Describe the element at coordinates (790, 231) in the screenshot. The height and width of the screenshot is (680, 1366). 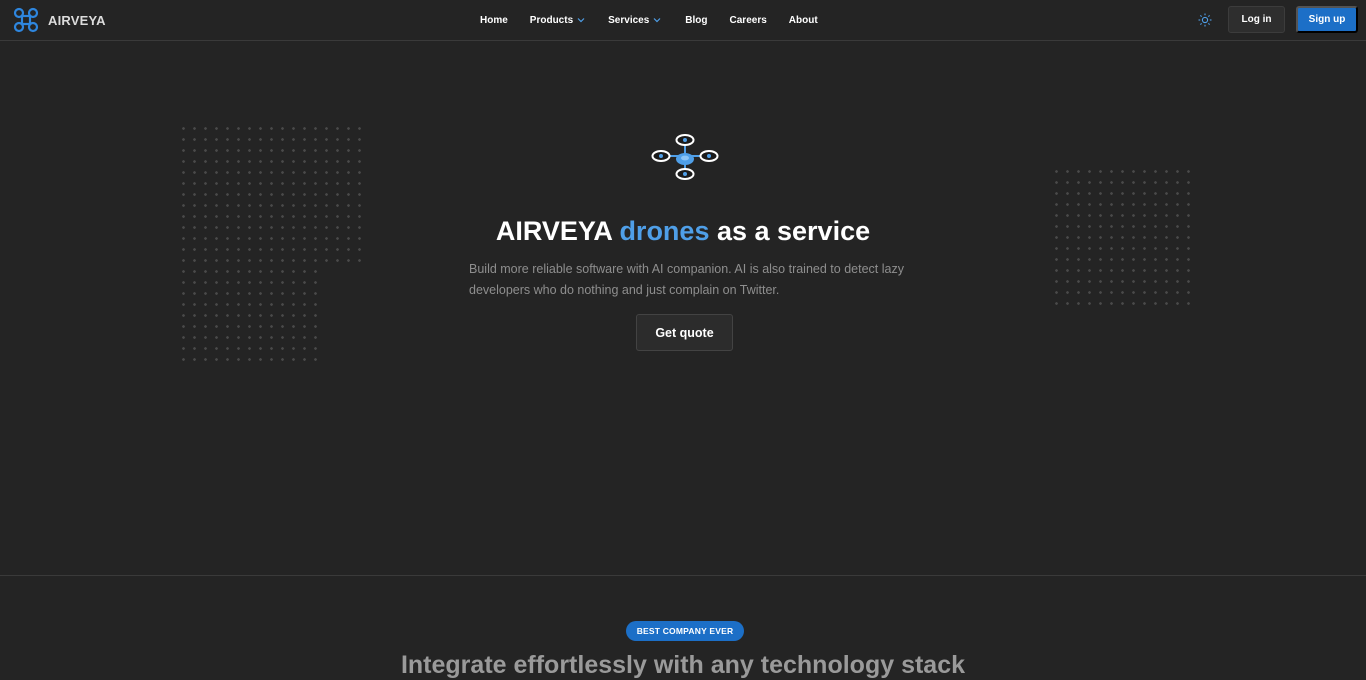
I see `hero-title-suffix: as a service` at that location.